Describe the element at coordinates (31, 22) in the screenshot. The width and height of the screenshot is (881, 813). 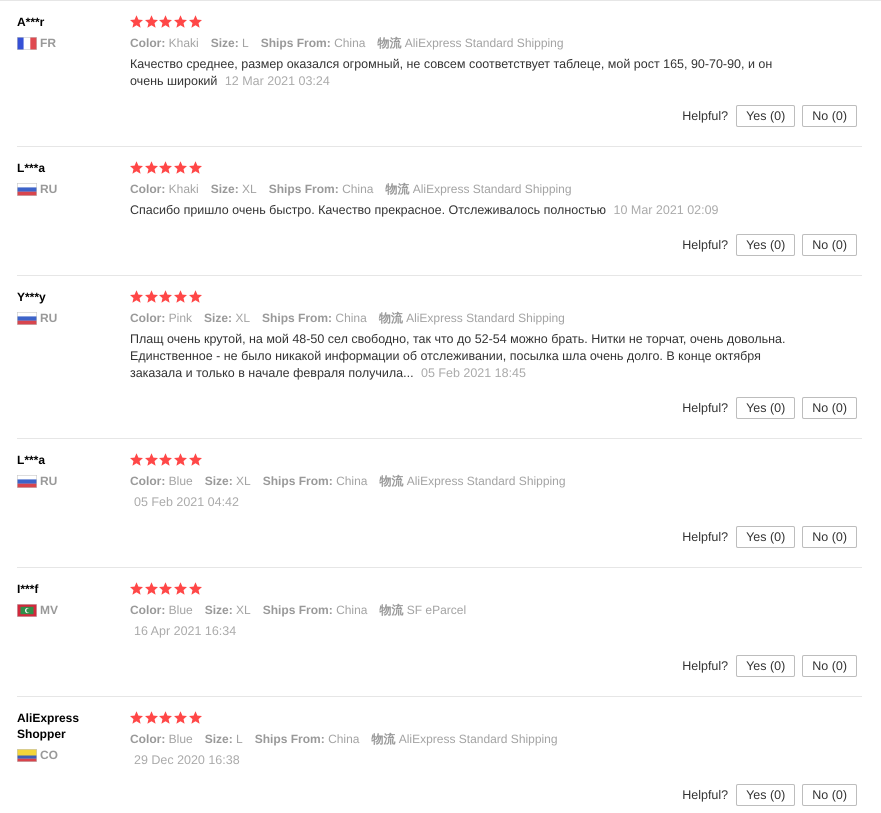
I see `reviewer-name: A***r` at that location.